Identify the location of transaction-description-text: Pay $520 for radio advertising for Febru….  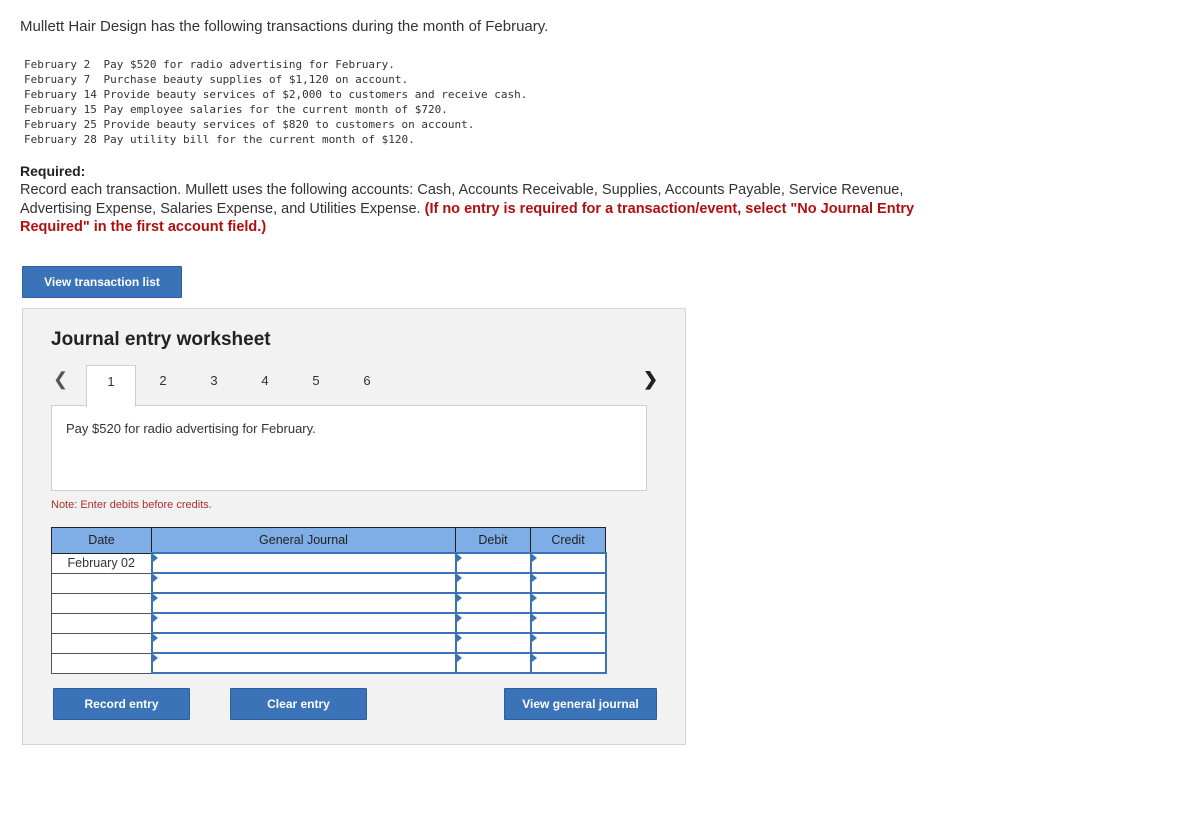
(191, 428).